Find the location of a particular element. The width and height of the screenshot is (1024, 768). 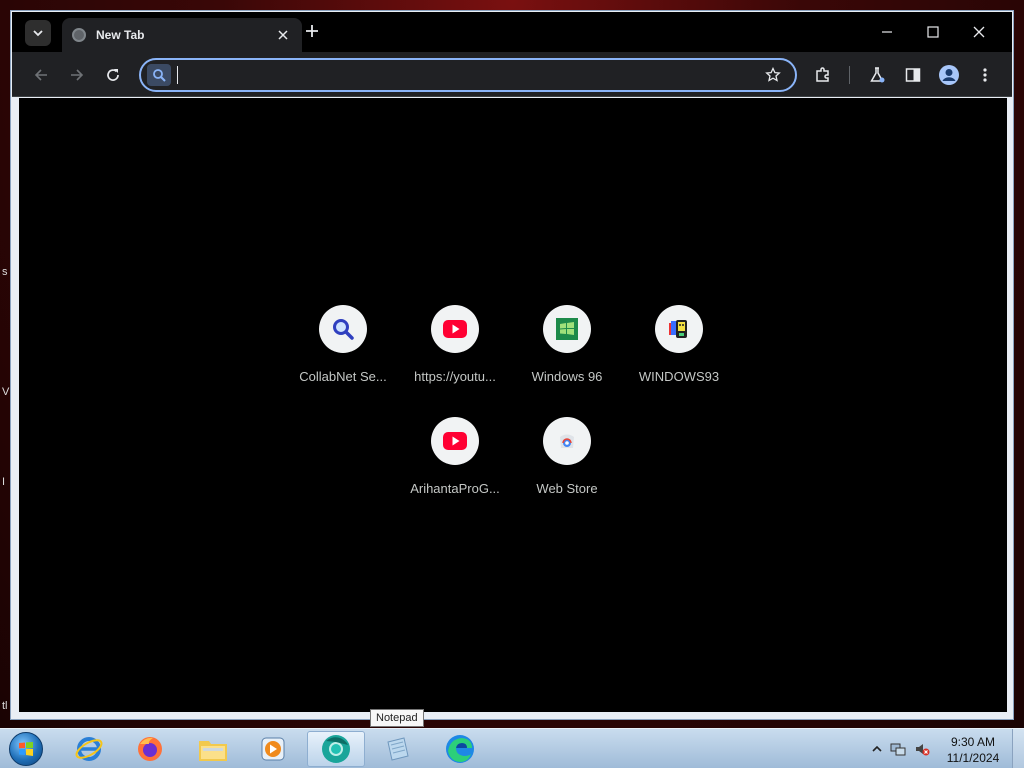

maximize-icon is located at coordinates (933, 32).